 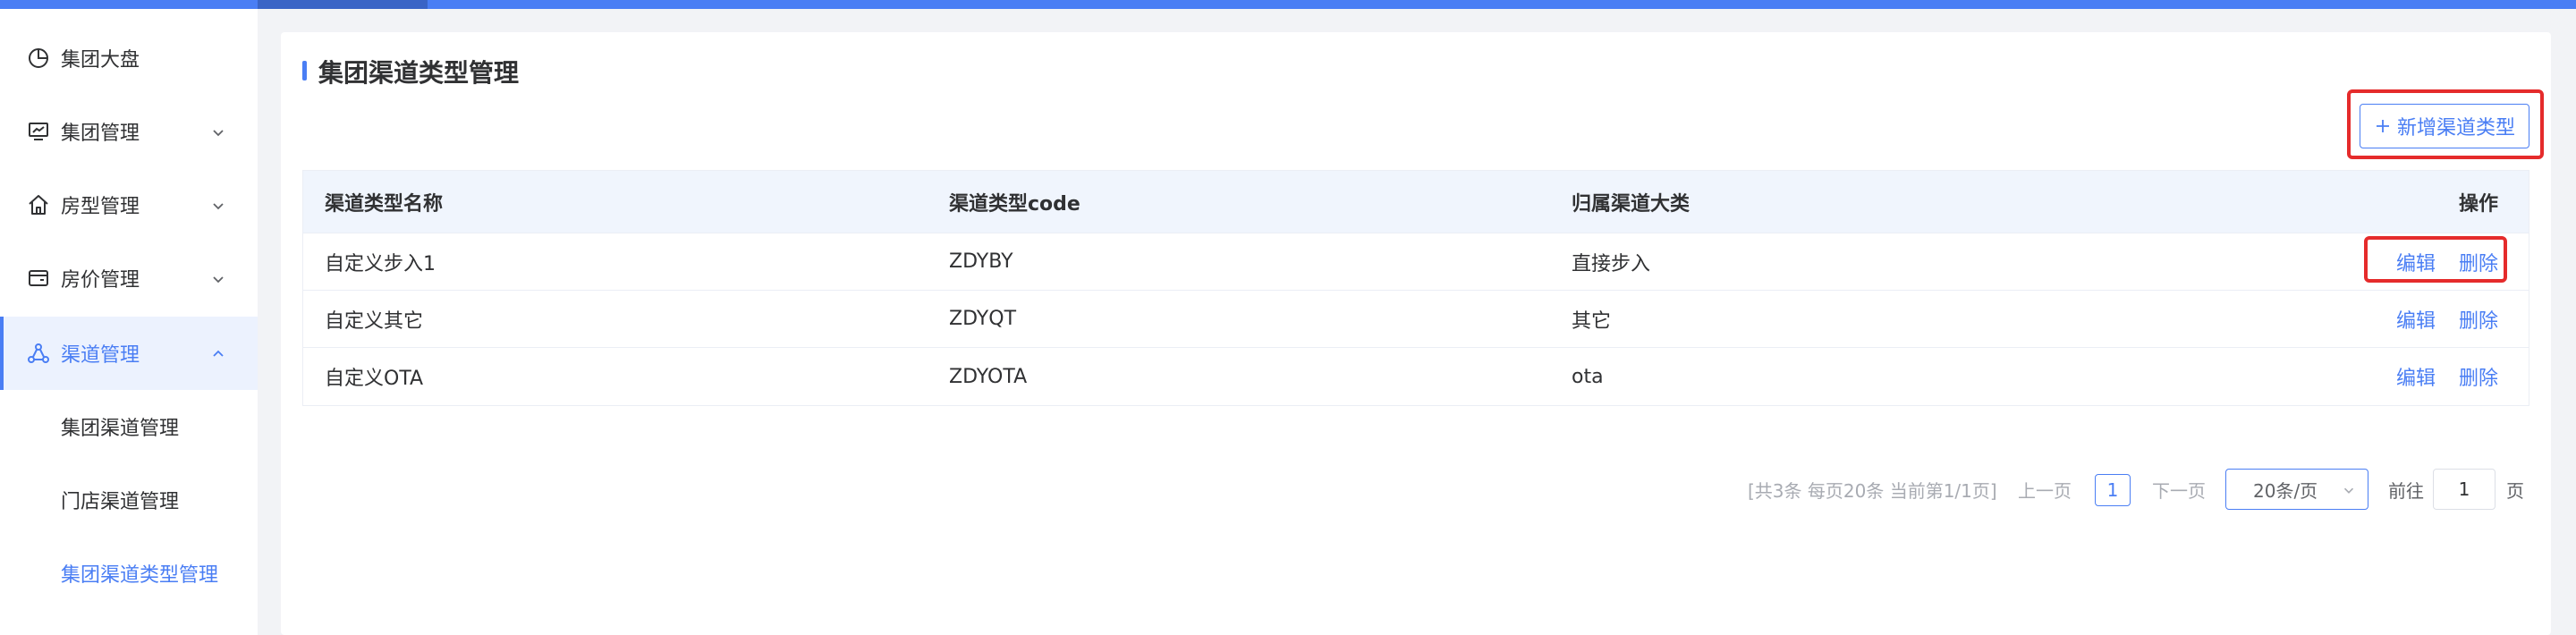 I want to click on page-title: 集团渠道类型管理, so click(x=419, y=73).